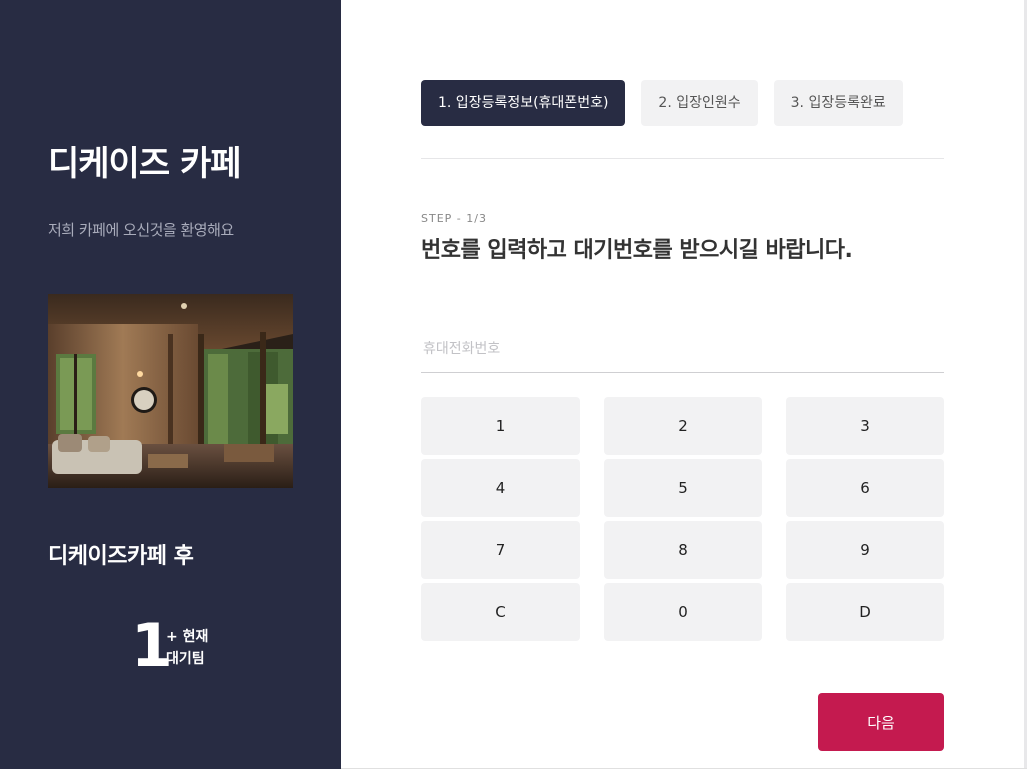  What do you see at coordinates (865, 612) in the screenshot?
I see `key-delete: D` at bounding box center [865, 612].